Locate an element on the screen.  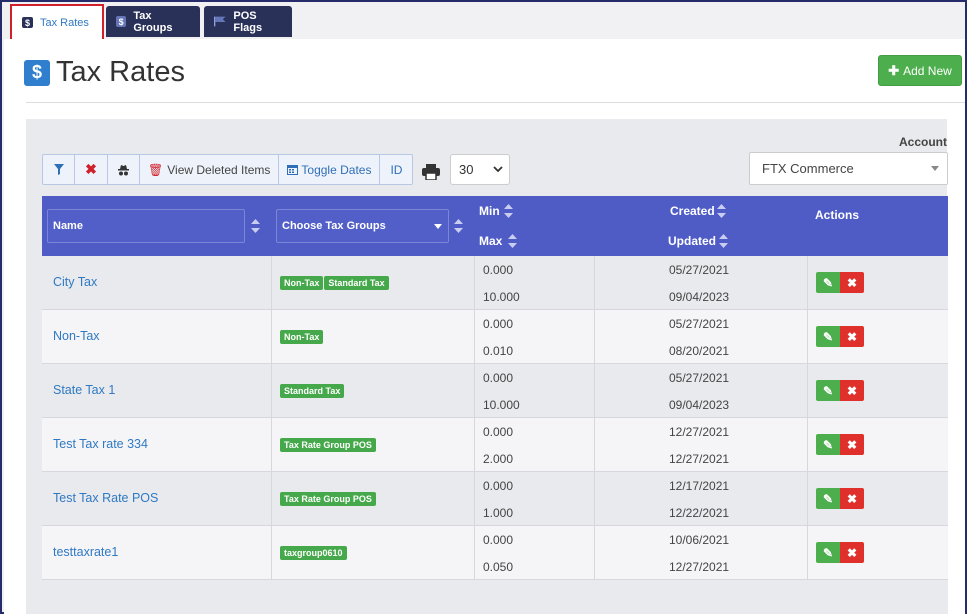
tax-rate-link: Test Tax rate 334 is located at coordinates (100, 444).